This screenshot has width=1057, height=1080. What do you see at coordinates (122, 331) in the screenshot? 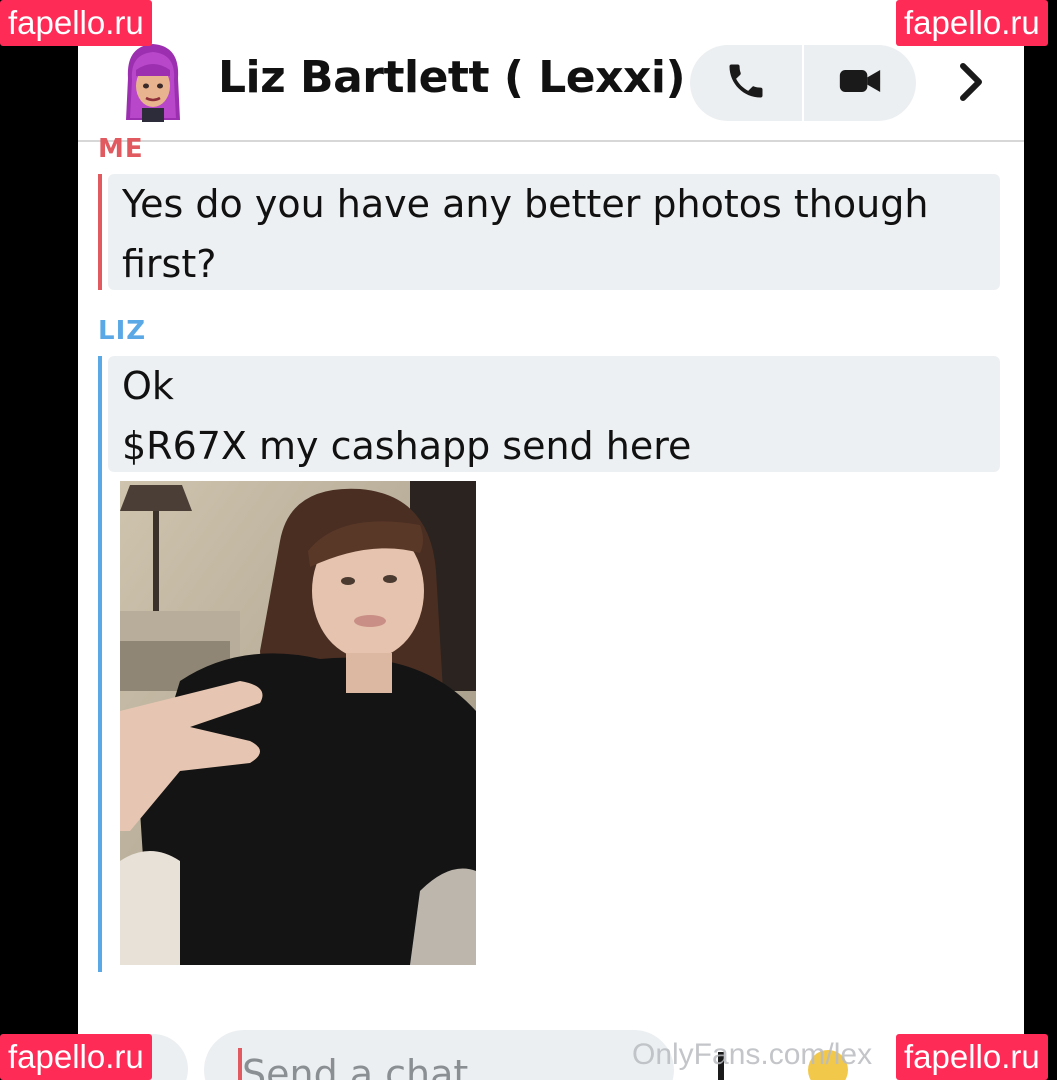
I see `sender-label-liz: LIZ` at bounding box center [122, 331].